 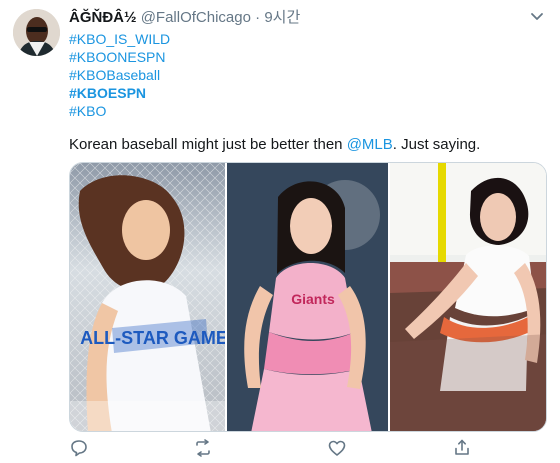 I want to click on tweet-timestamp: 9시간, so click(x=282, y=17).